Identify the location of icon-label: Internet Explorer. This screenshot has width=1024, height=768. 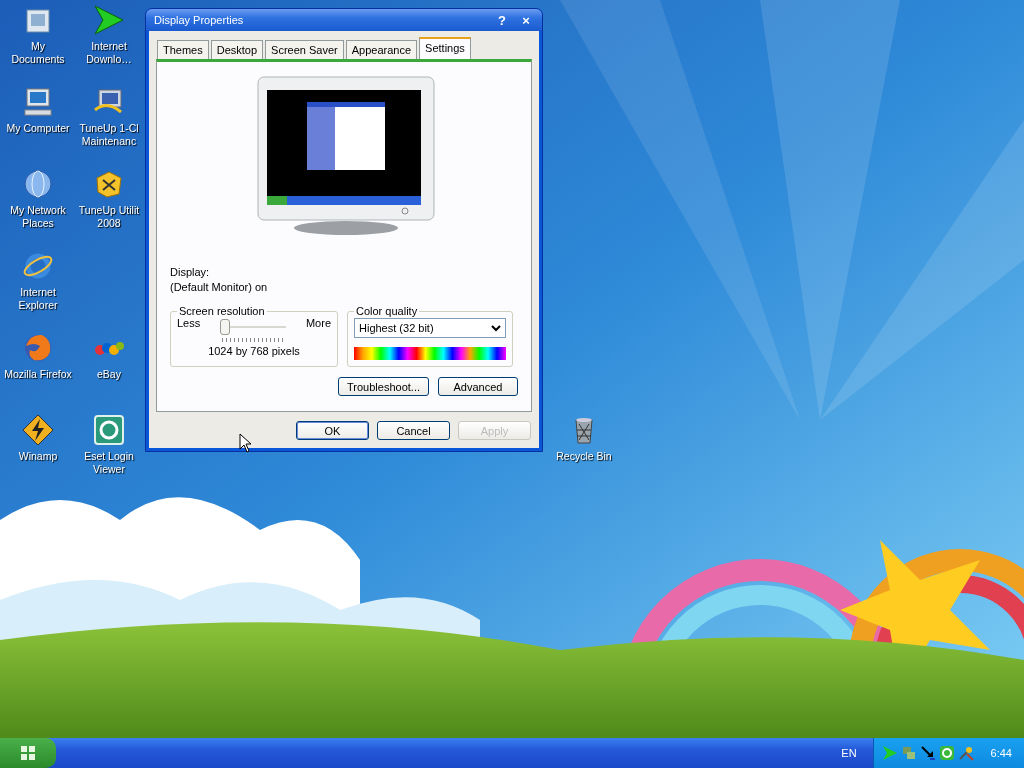
(38, 299).